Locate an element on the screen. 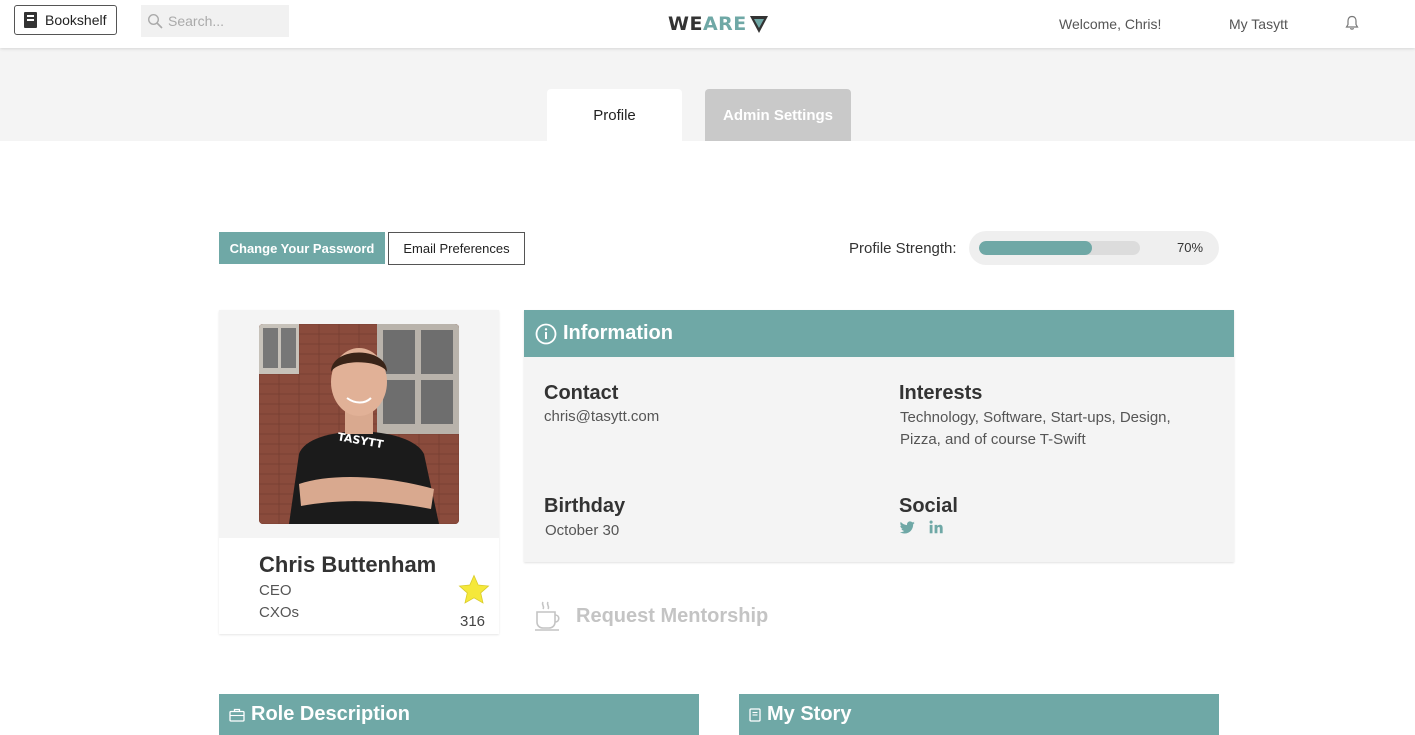  search-input is located at coordinates (227, 21).